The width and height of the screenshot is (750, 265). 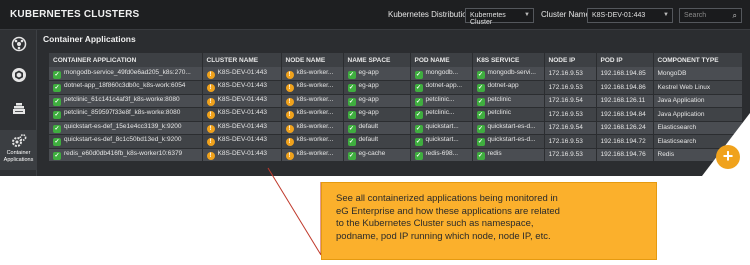 I want to click on column-header: POD NAME, so click(x=441, y=60).